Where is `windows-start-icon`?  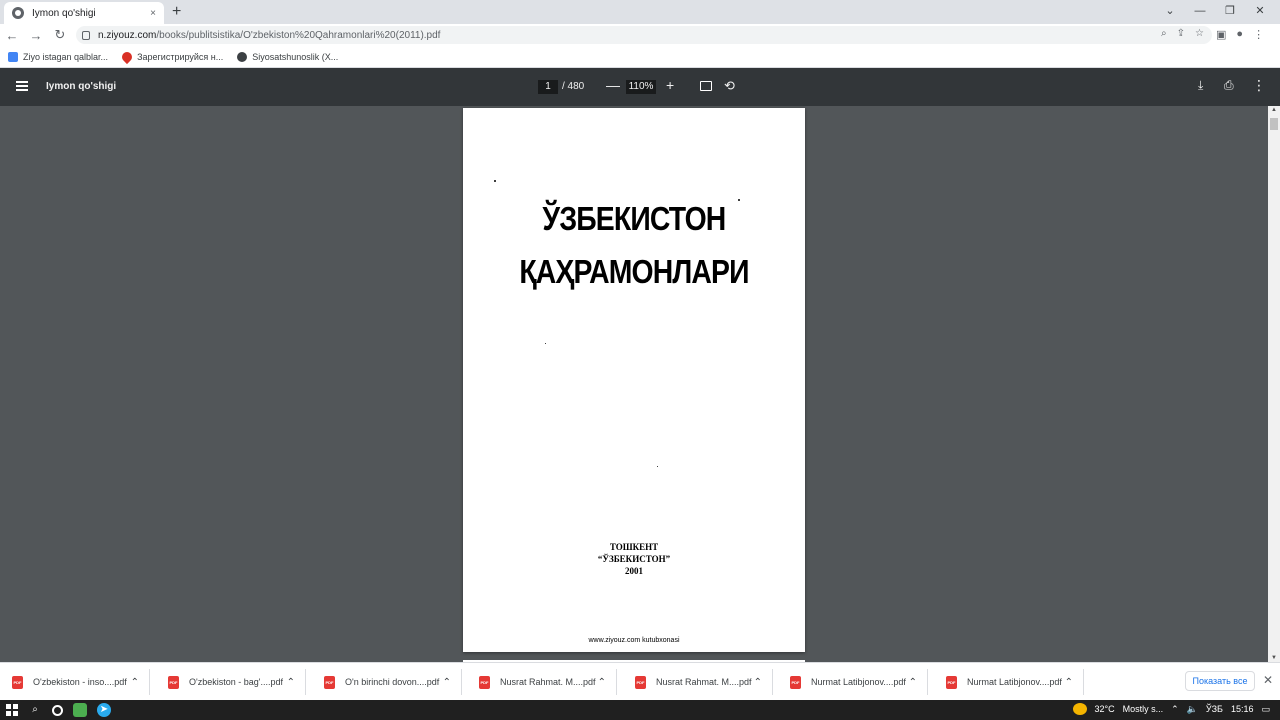 windows-start-icon is located at coordinates (12, 710).